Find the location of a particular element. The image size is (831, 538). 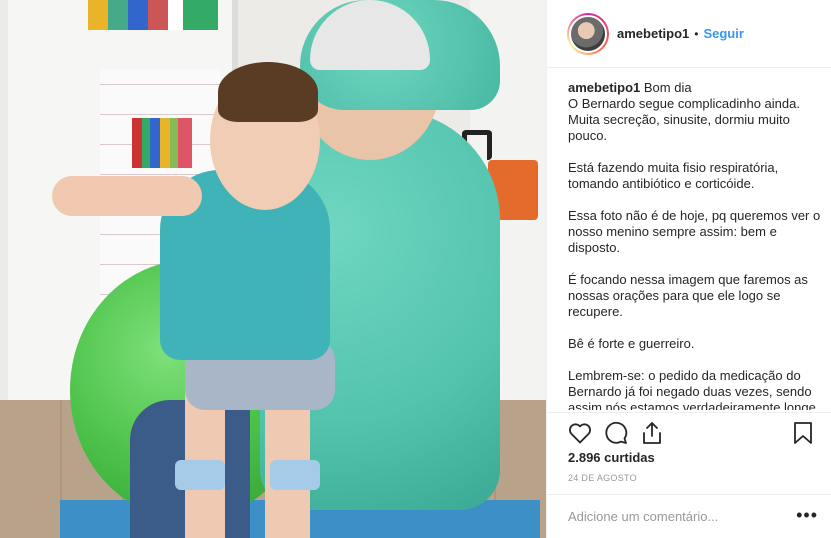

caption-paragraph: Bê é forte e guerreiro. is located at coordinates (631, 343).